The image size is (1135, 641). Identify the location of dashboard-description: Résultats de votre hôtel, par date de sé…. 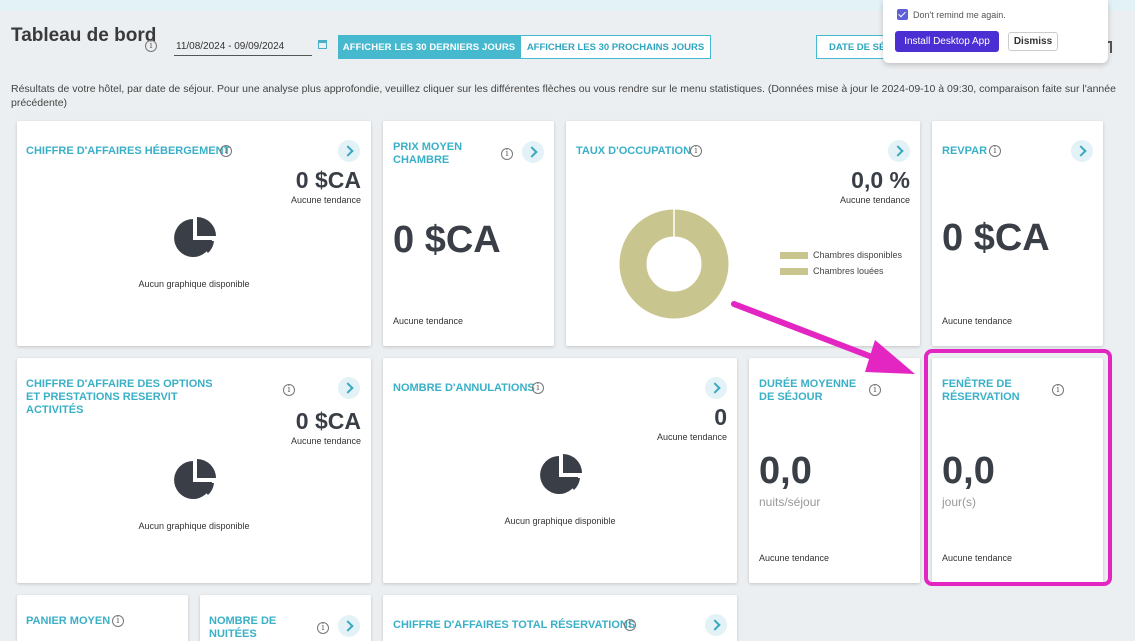
(563, 96).